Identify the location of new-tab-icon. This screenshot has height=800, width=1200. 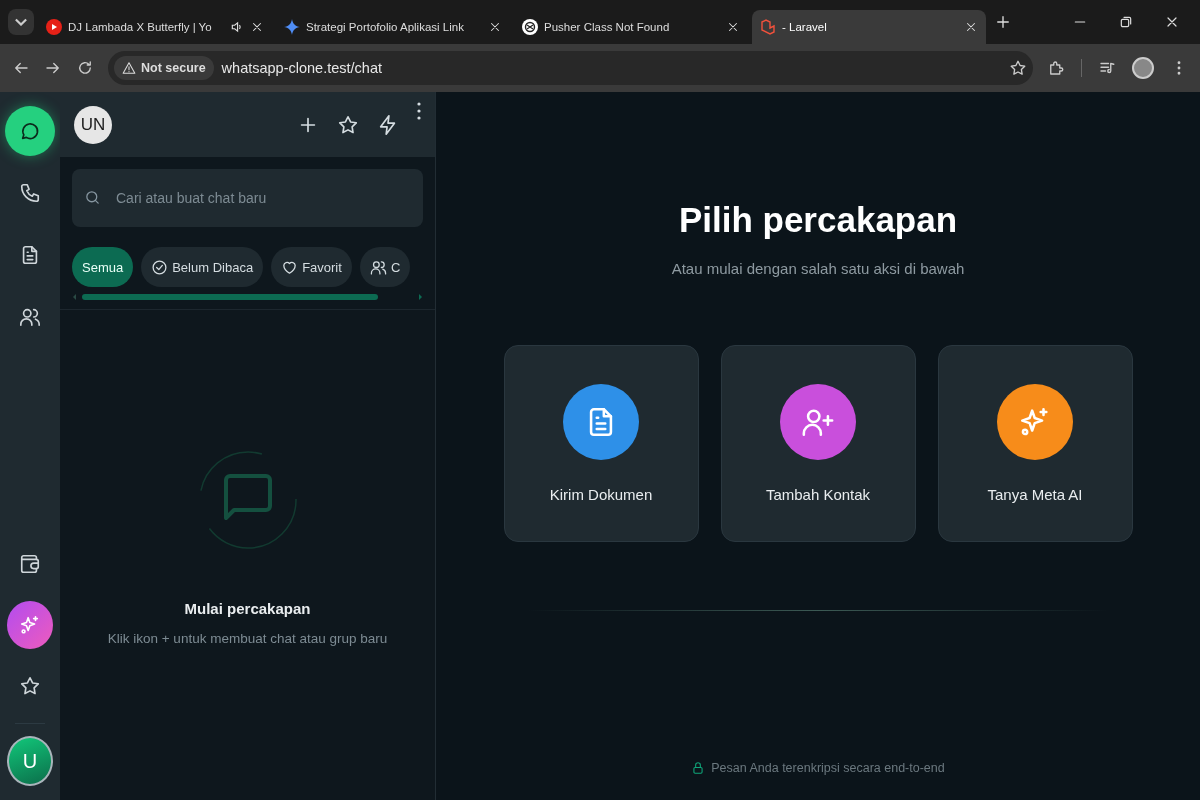
(1003, 22).